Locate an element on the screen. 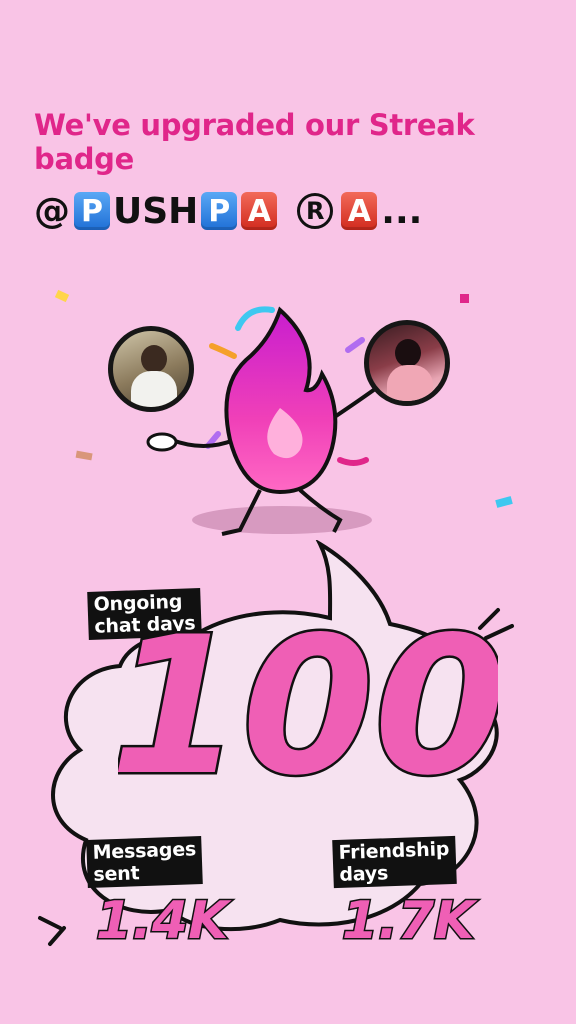 Image resolution: width=576 pixels, height=1024 pixels. messages-sent-number: 1.4K is located at coordinates (164, 919).